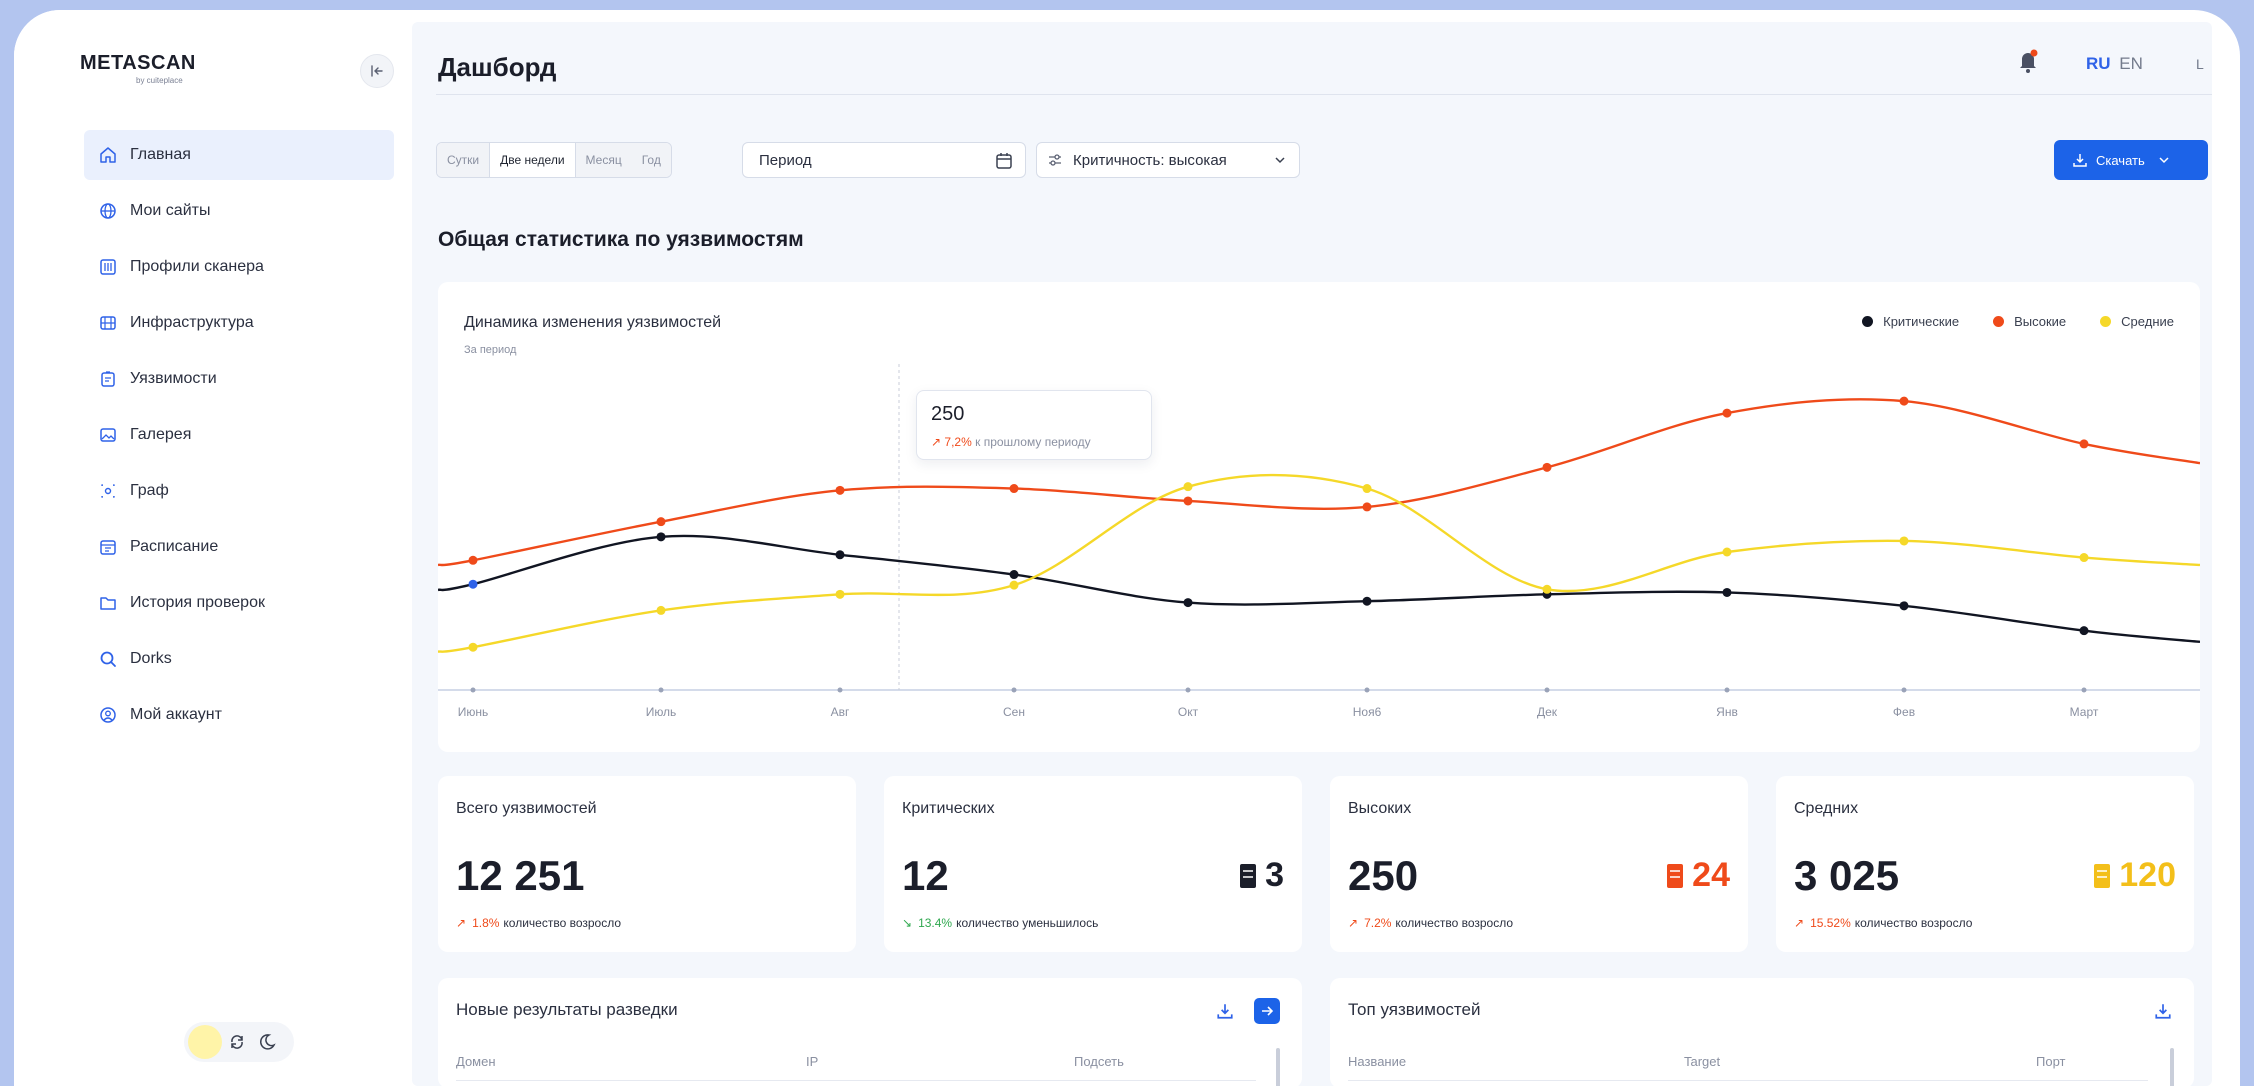 This screenshot has width=2254, height=1086. Describe the element at coordinates (205, 1042) in the screenshot. I see `sun-icon` at that location.